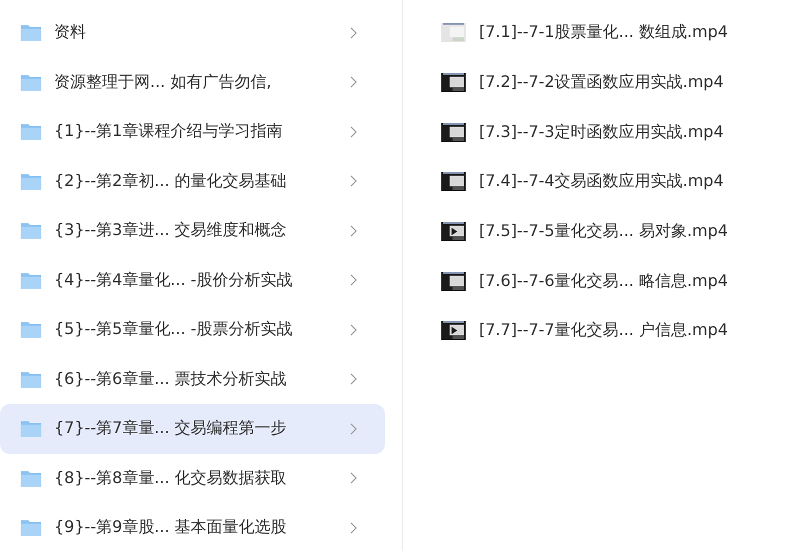 The width and height of the screenshot is (800, 551). Describe the element at coordinates (192, 231) in the screenshot. I see `folder-item: {3}--第3章进... 交易维度和概念` at that location.